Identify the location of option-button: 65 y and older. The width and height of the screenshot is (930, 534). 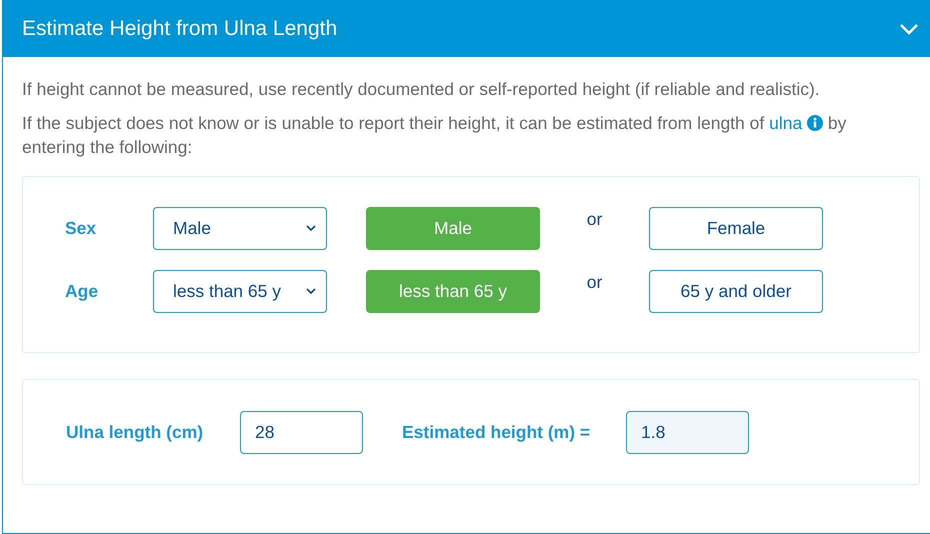
(736, 291).